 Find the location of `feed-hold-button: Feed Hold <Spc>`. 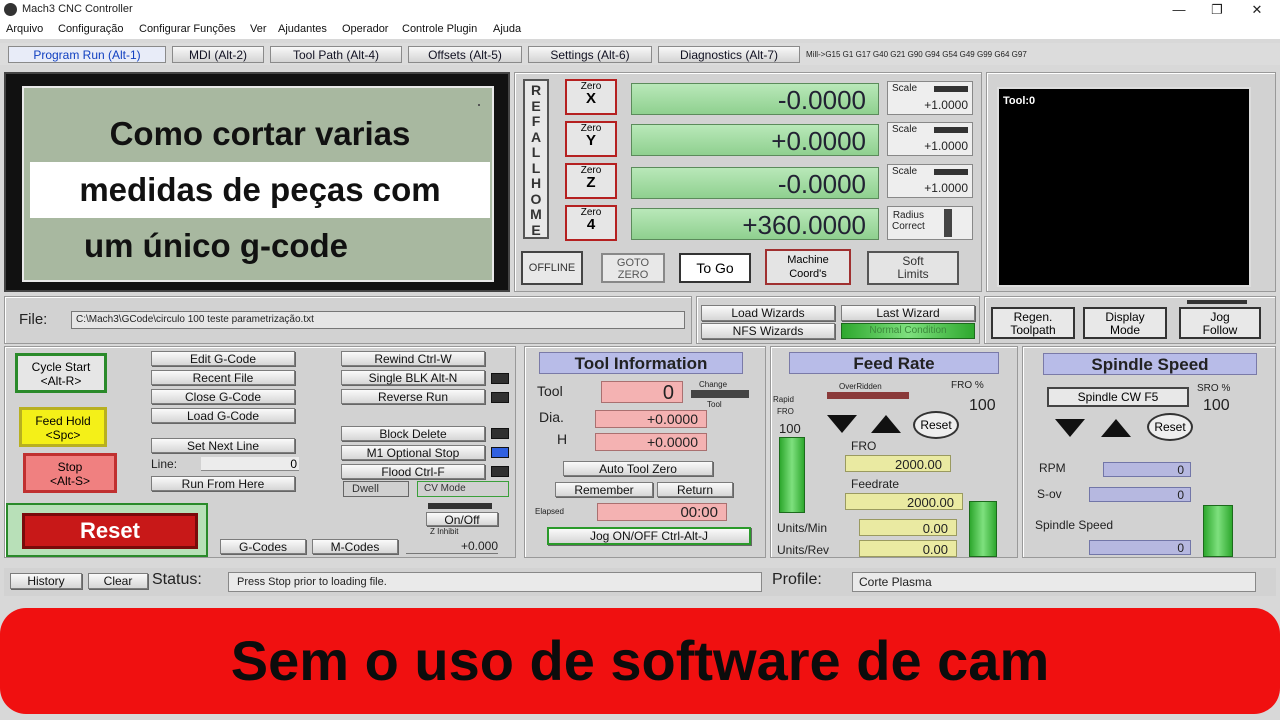

feed-hold-button: Feed Hold <Spc> is located at coordinates (63, 427).